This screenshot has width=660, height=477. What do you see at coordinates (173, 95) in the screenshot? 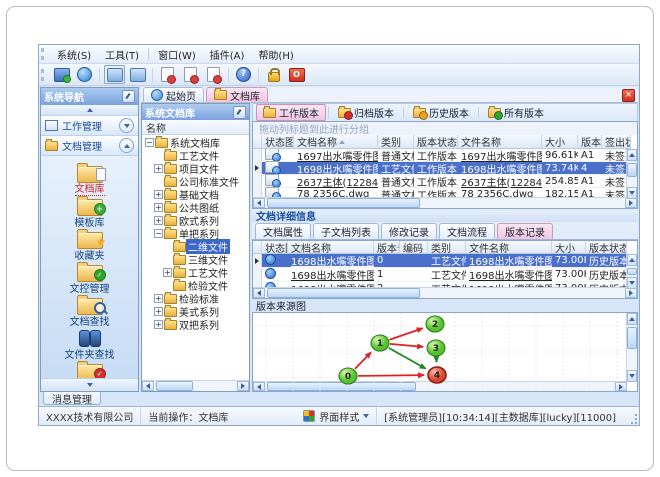
I see `tab-start-page: 起始页` at bounding box center [173, 95].